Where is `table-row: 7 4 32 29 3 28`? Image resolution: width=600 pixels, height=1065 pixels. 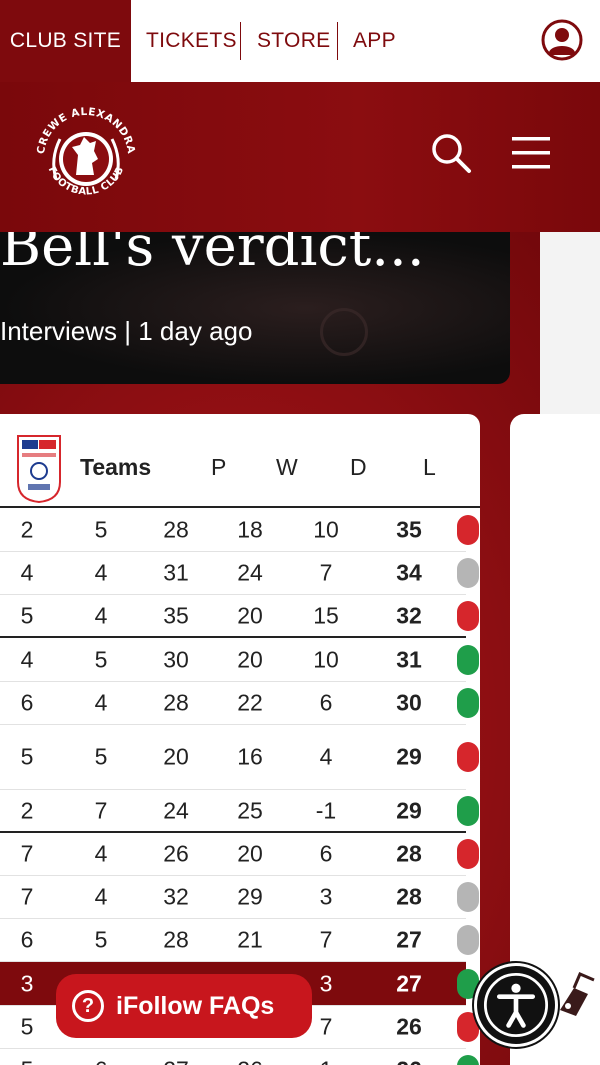
table-row: 7 4 32 29 3 28 is located at coordinates (239, 897).